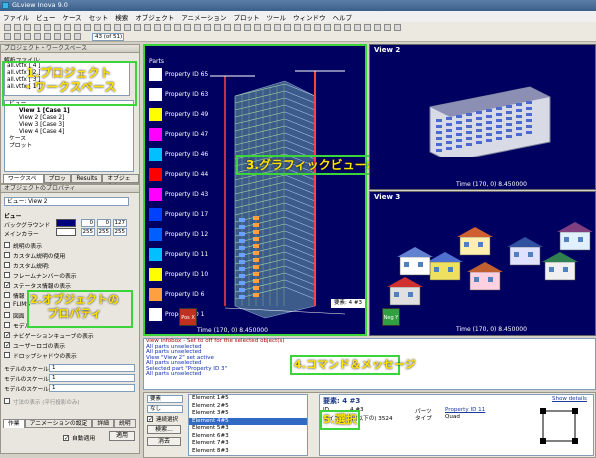  What do you see at coordinates (342, 17) in the screenshot?
I see `menu-item: ヘルプ` at bounding box center [342, 17].